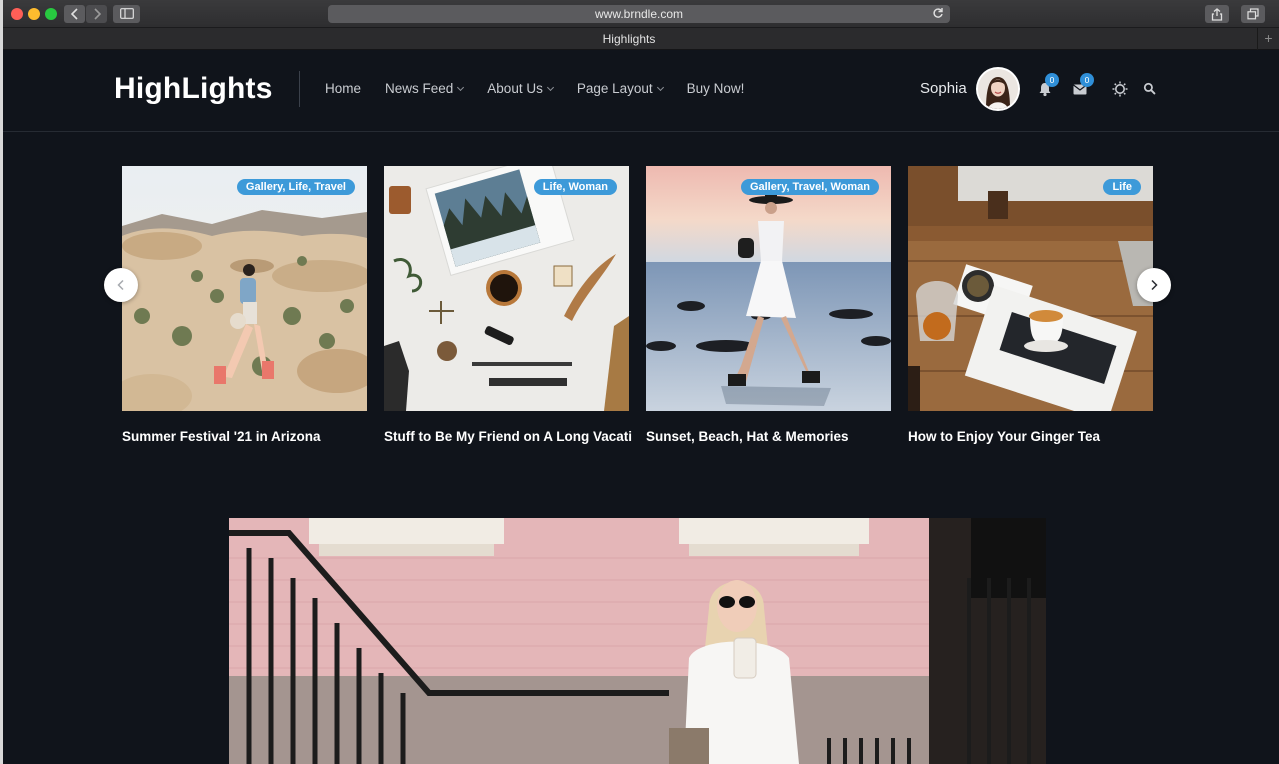 This screenshot has width=1279, height=764. I want to click on post-image: Life, so click(1030, 288).